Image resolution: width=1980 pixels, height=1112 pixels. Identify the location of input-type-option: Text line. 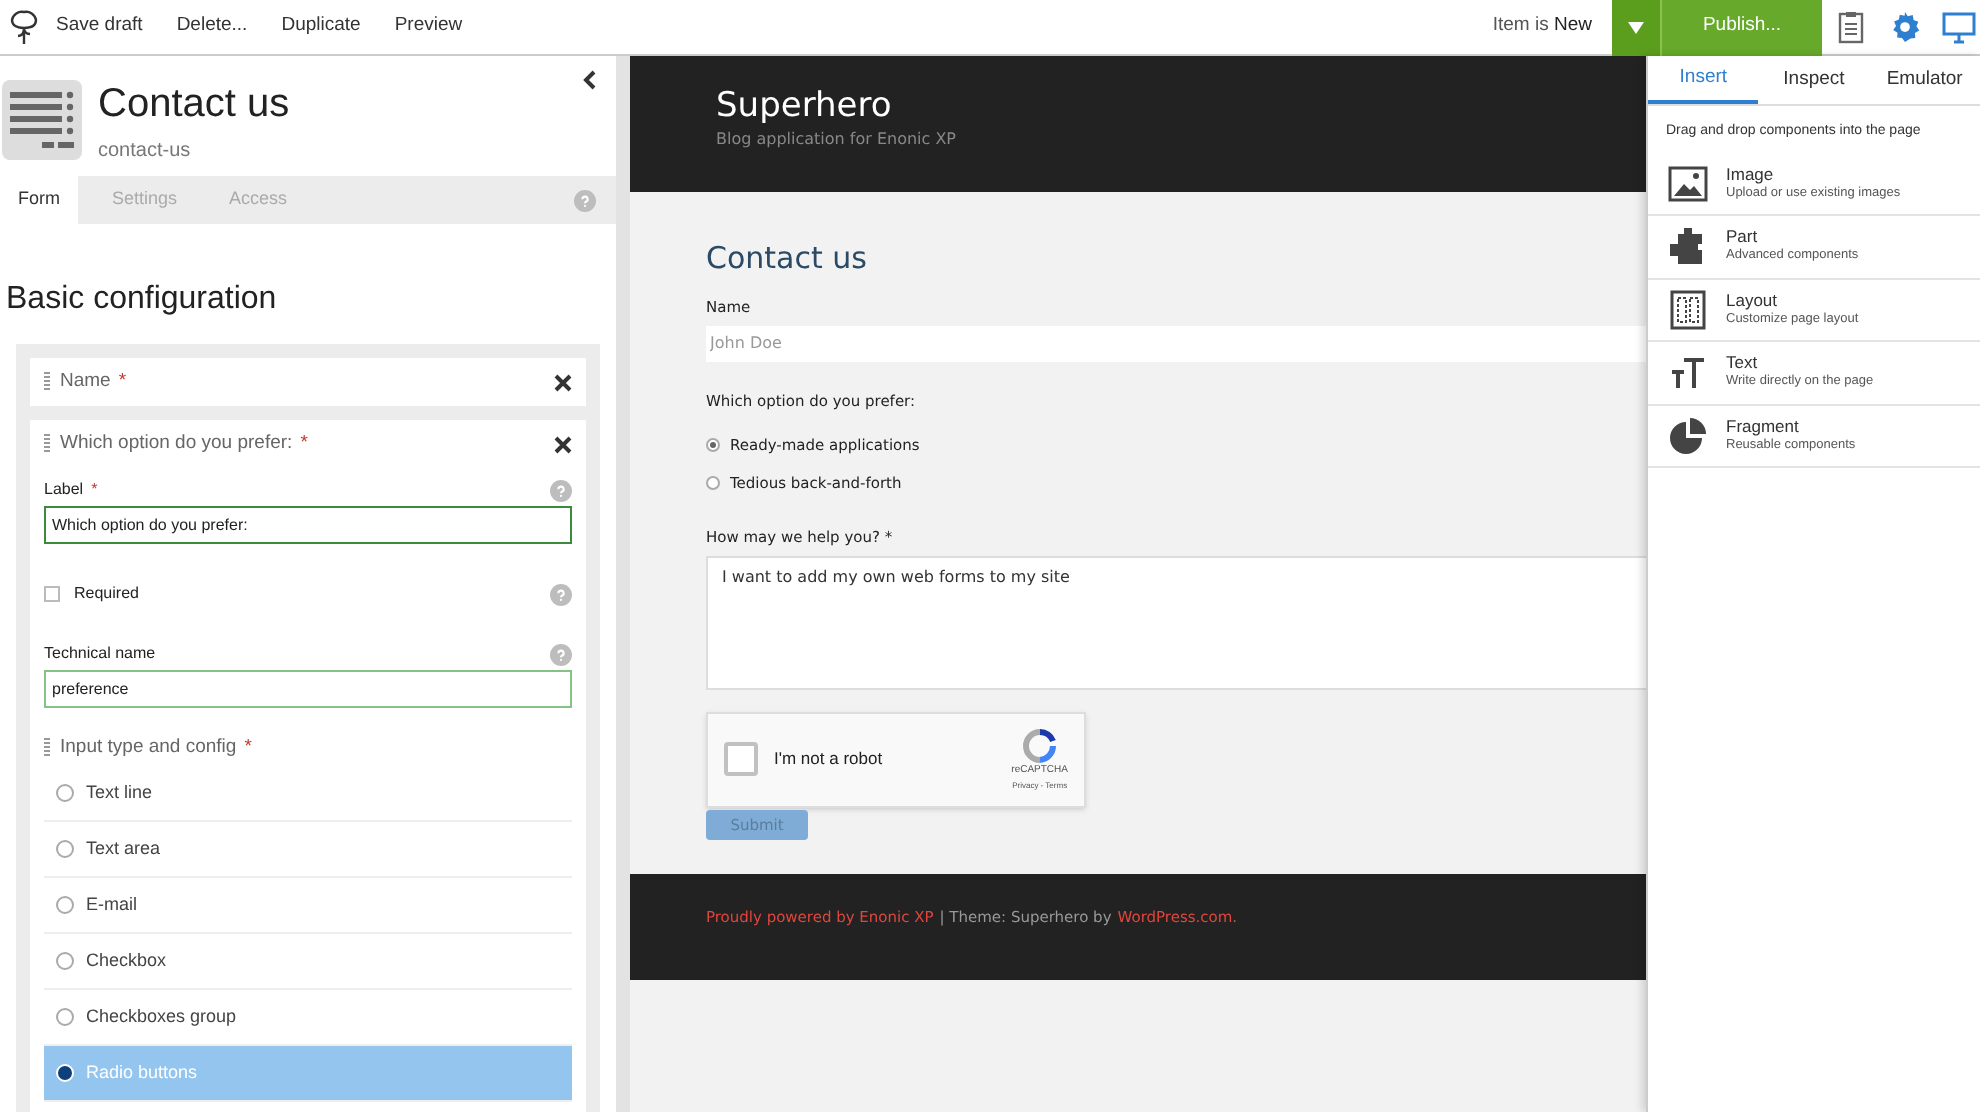
(308, 794).